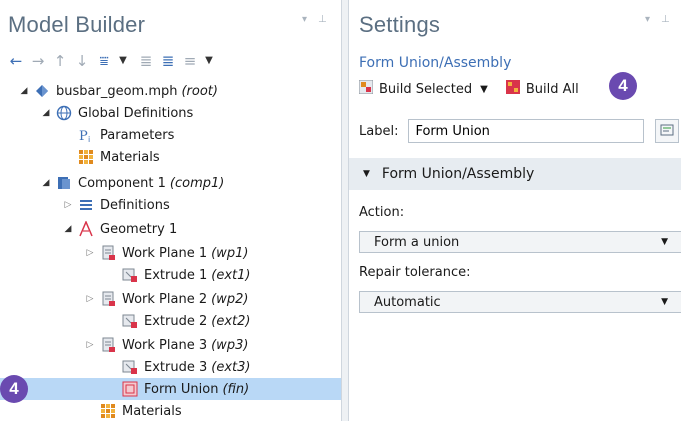  I want to click on tree-item-label: Extrude 1 (ext1), so click(197, 275).